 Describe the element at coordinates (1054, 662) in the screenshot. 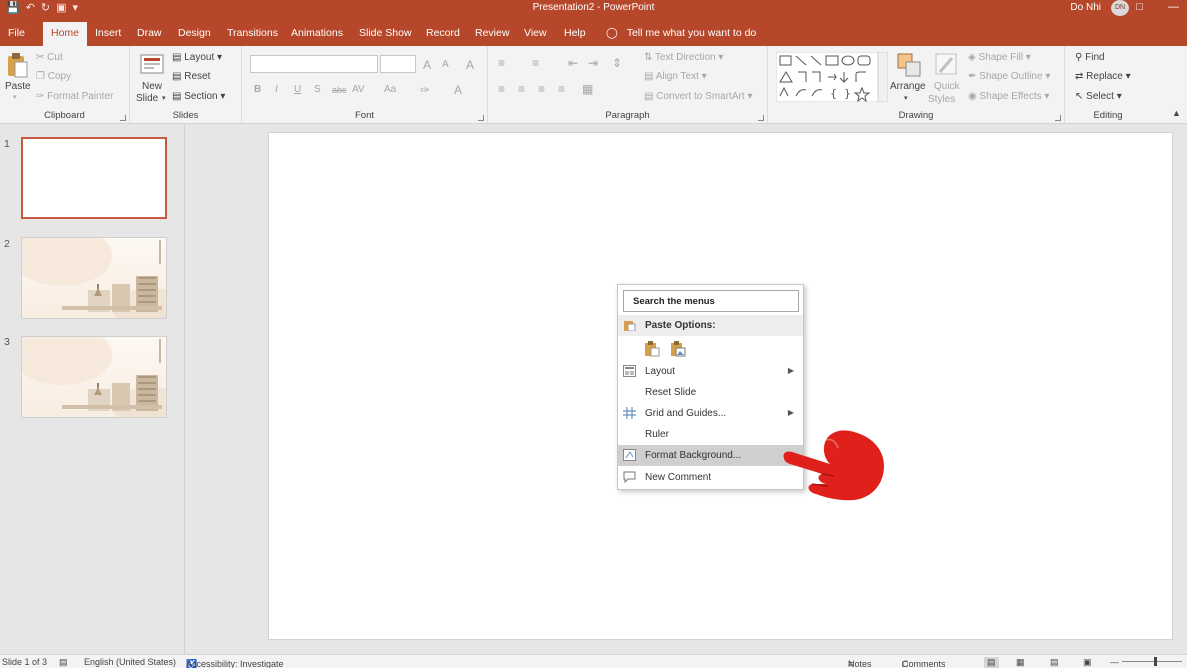

I see `reading-view-icon: ▤` at that location.